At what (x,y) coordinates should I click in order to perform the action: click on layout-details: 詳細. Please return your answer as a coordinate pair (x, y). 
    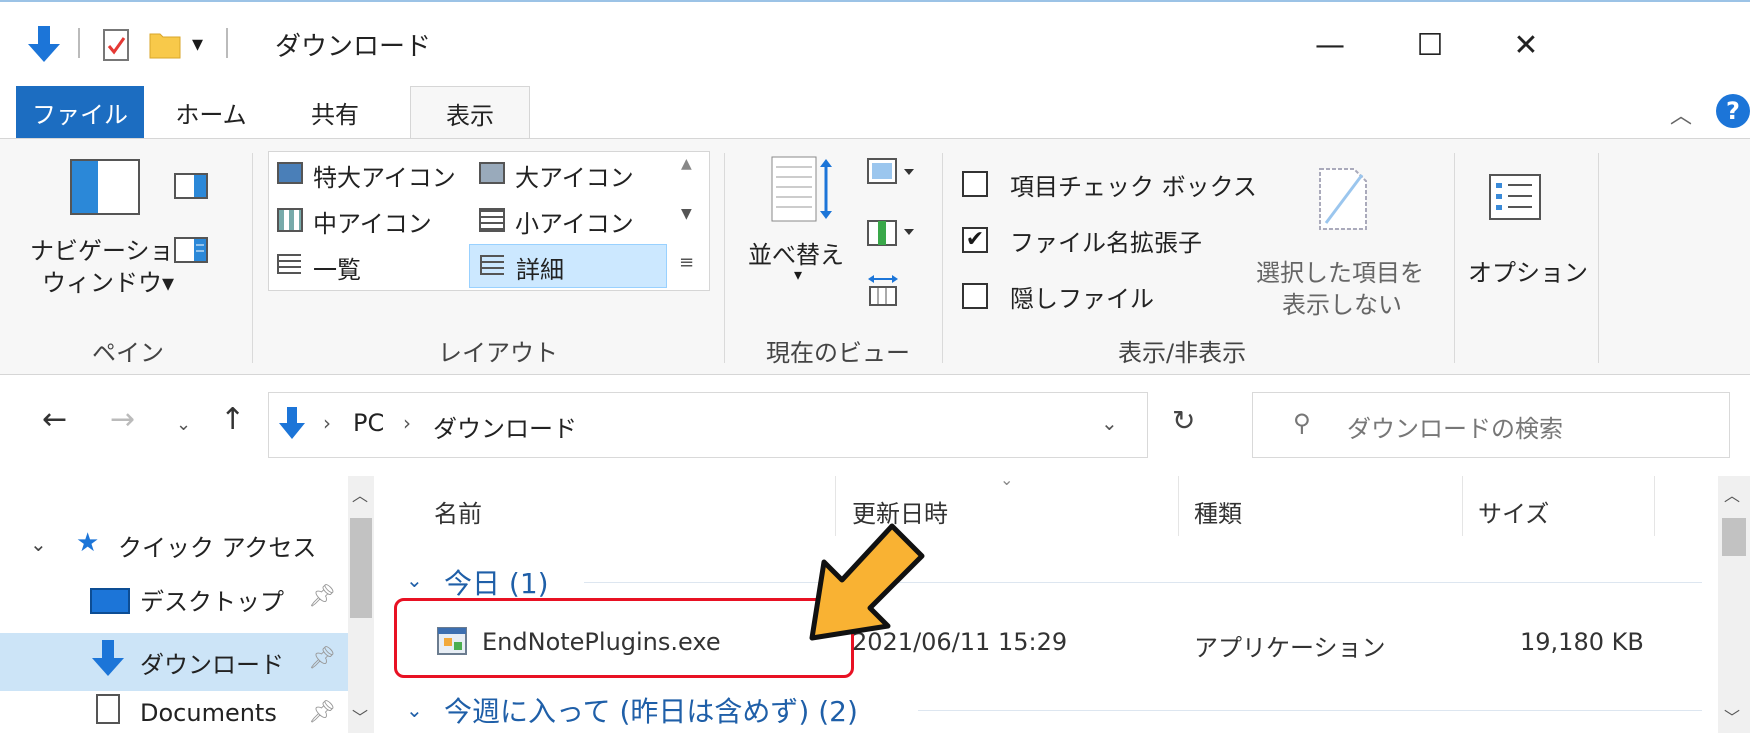
    Looking at the image, I should click on (540, 270).